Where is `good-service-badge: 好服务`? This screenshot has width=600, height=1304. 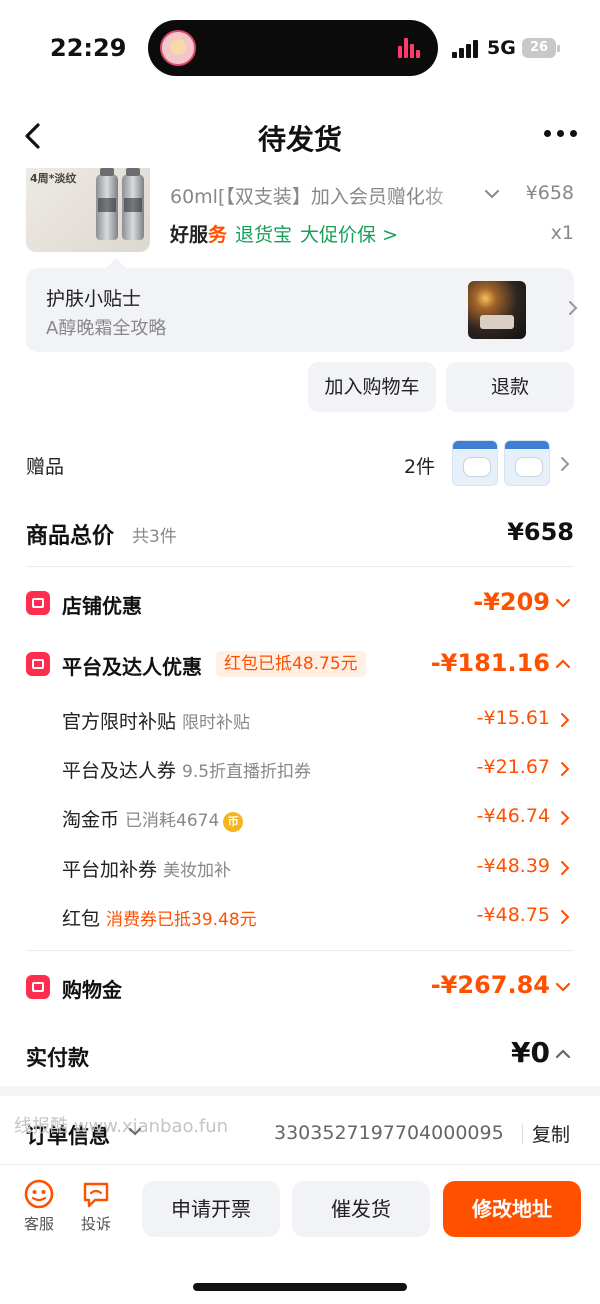 good-service-badge: 好服务 is located at coordinates (199, 235).